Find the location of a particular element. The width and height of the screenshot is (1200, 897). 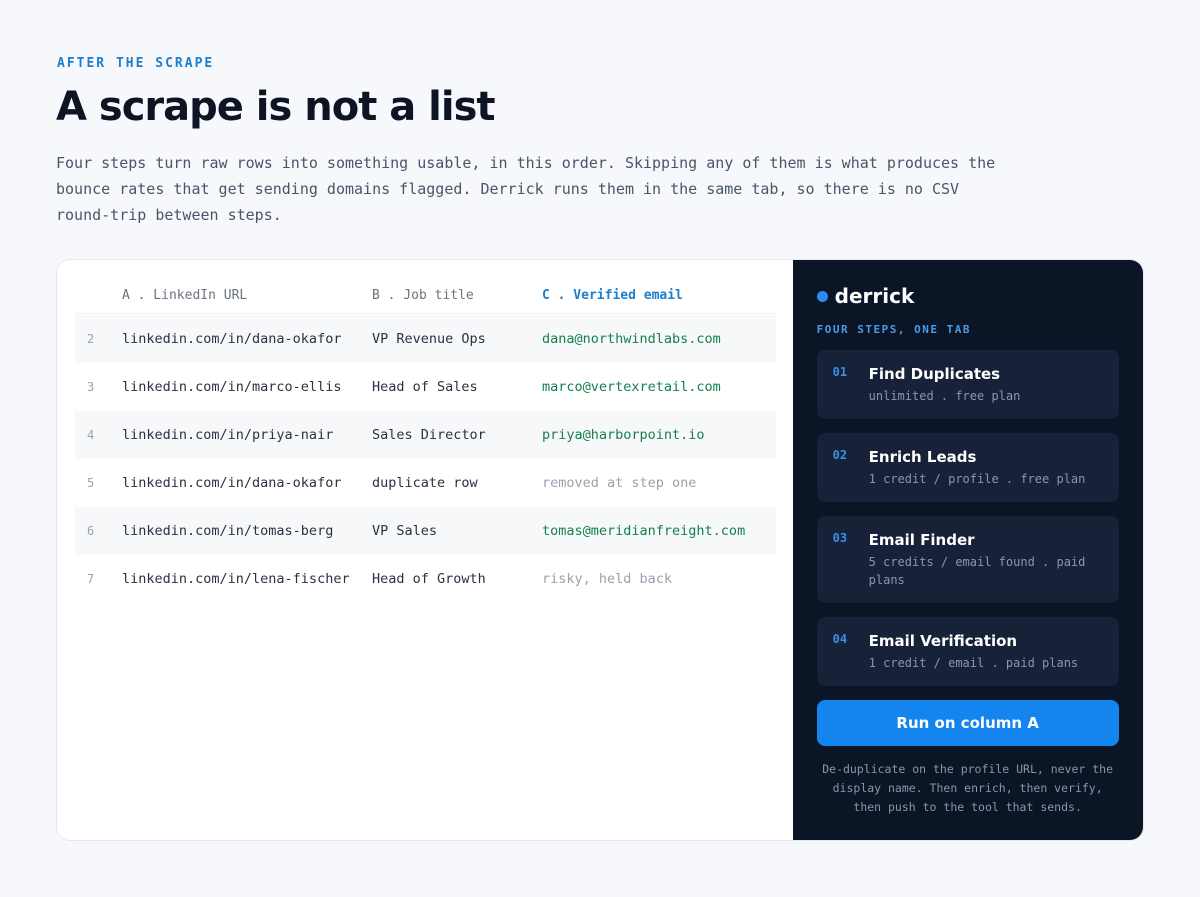

step-title: Email Finder is located at coordinates (921, 540).